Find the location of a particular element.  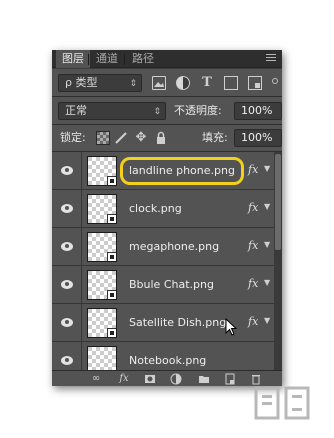

group-folder-icon is located at coordinates (204, 379).